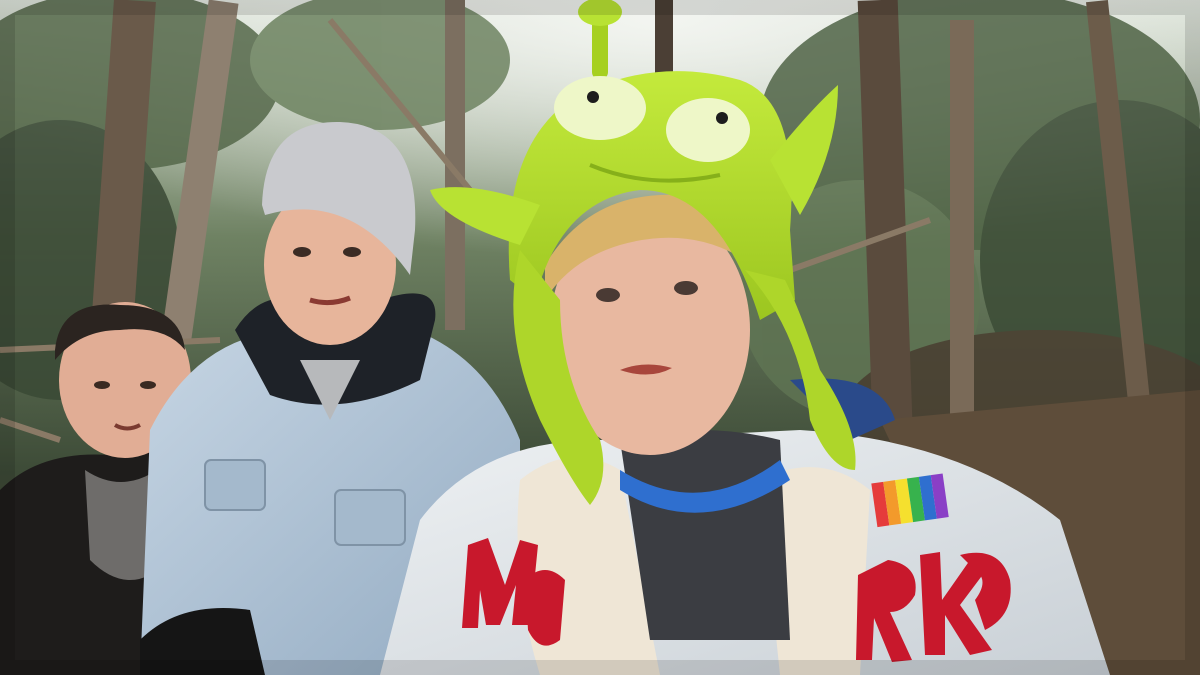  Describe the element at coordinates (600, 108) in the screenshot. I see `alien-hat-eye-left` at that location.